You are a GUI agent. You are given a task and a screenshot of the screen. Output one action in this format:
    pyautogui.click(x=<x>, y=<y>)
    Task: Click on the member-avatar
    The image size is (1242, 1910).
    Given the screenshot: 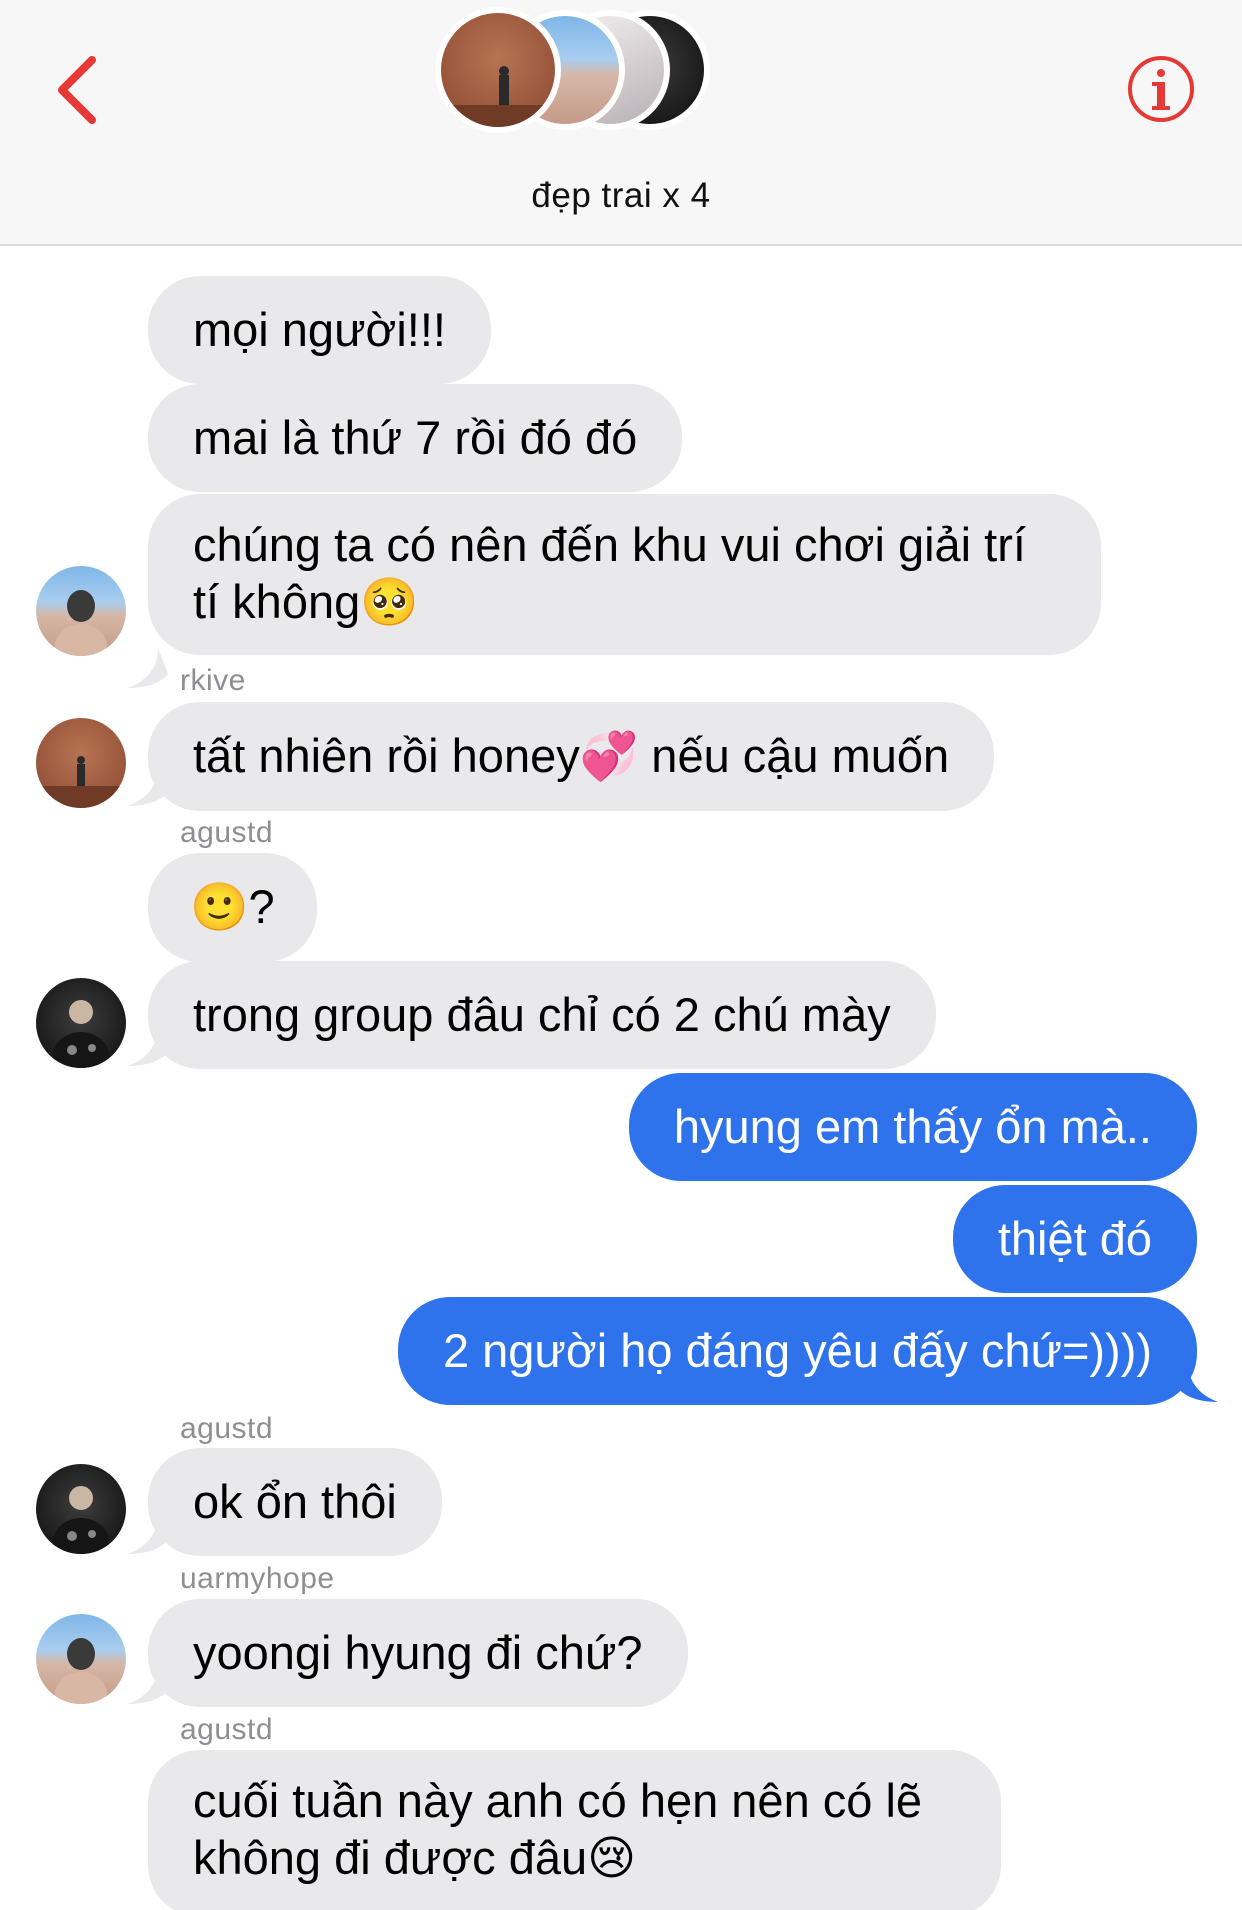 What is the action you would take?
    pyautogui.click(x=498, y=70)
    